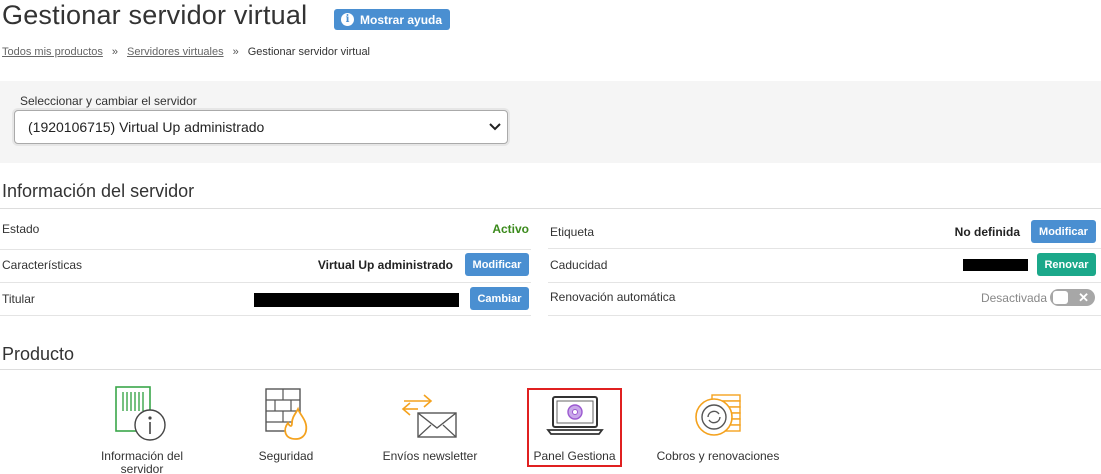 This screenshot has height=474, width=1101. Describe the element at coordinates (356, 300) in the screenshot. I see `owner-value-redacted` at that location.